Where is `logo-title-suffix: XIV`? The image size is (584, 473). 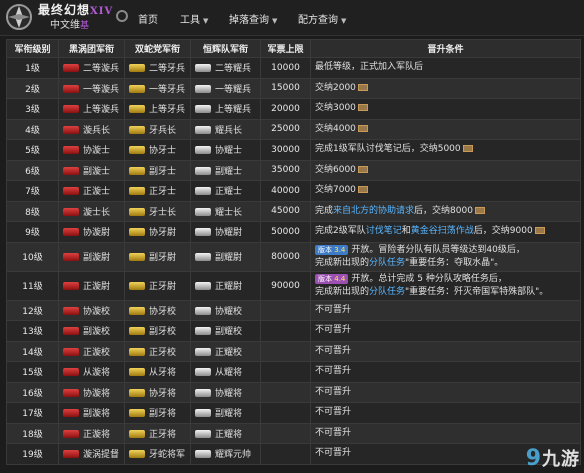 logo-title-suffix: XIV is located at coordinates (102, 11).